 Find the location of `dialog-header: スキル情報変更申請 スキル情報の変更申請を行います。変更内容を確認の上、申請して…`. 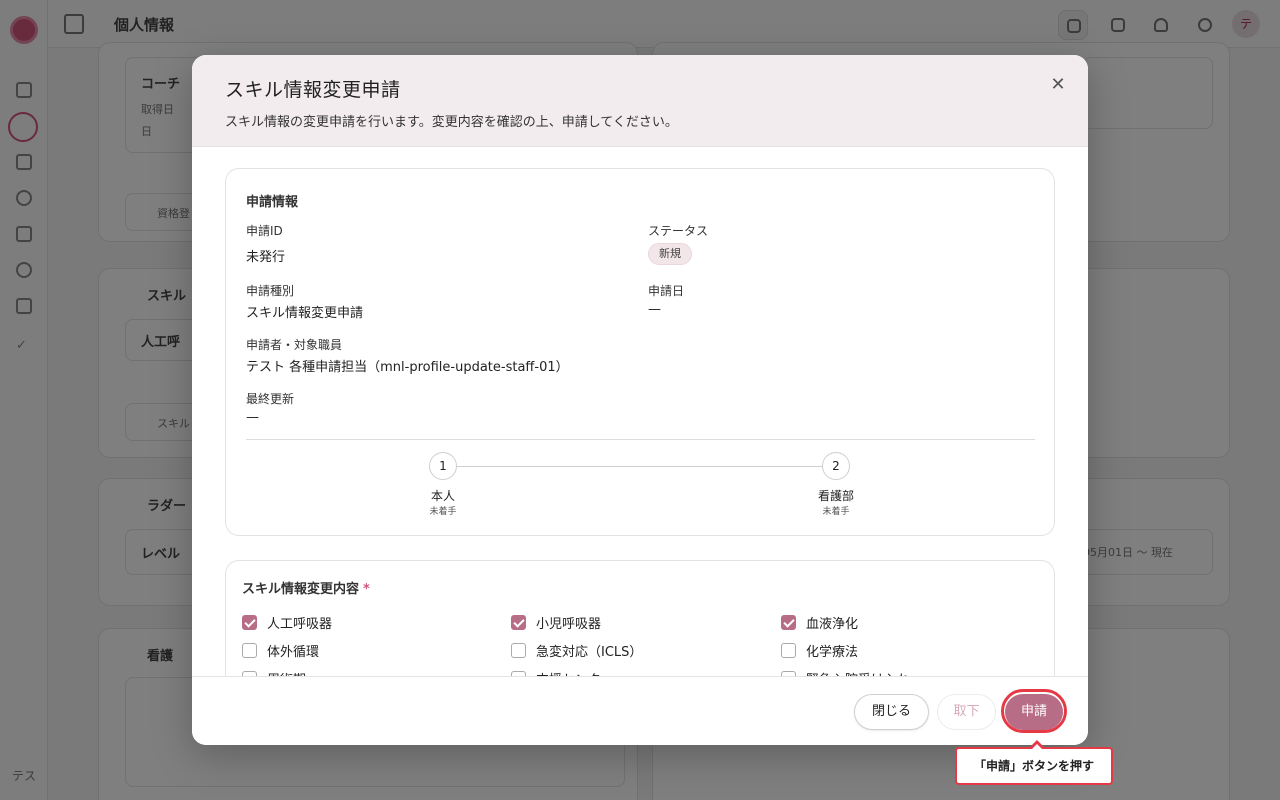

dialog-header: スキル情報変更申請 スキル情報の変更申請を行います。変更内容を確認の上、申請して… is located at coordinates (640, 101).